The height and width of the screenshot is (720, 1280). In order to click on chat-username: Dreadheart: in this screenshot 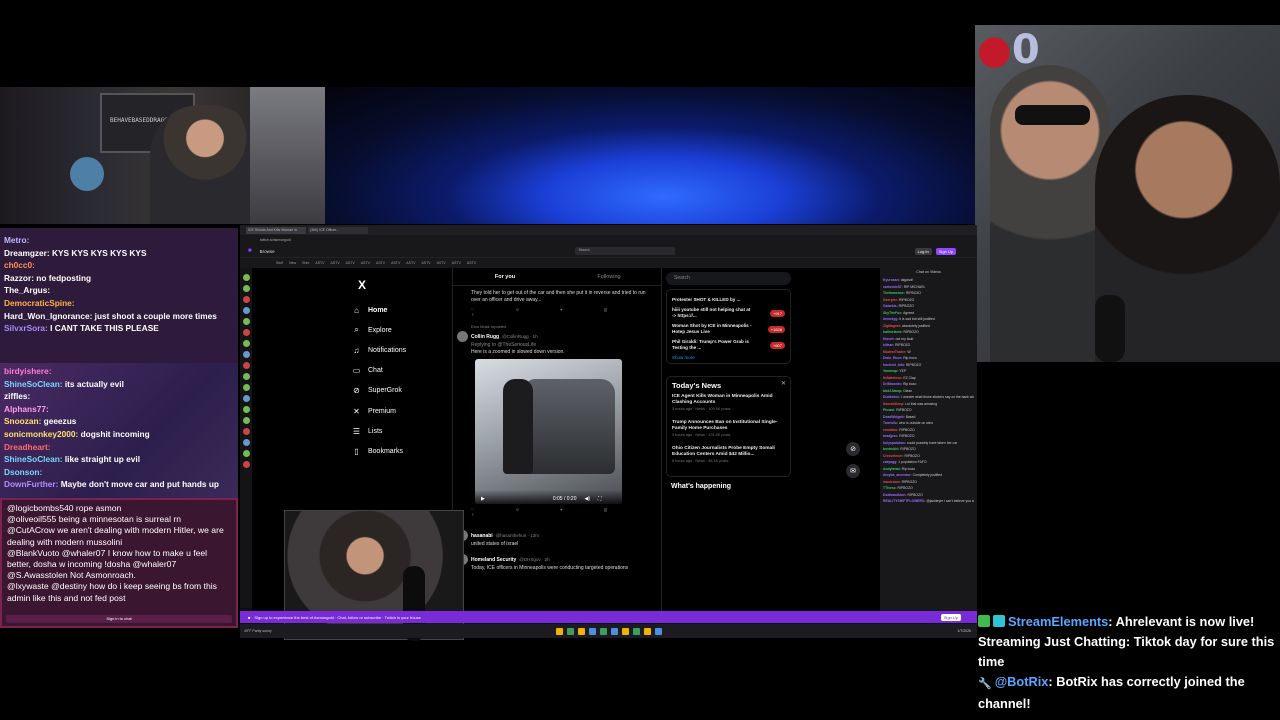, I will do `click(27, 447)`.